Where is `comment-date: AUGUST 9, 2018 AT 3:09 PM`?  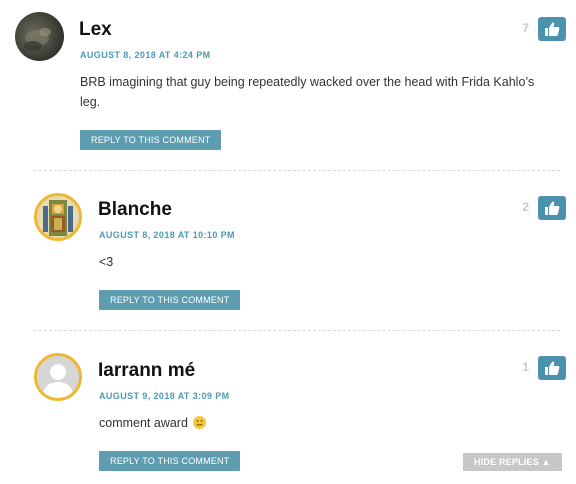
comment-date: AUGUST 9, 2018 AT 3:09 PM is located at coordinates (164, 396).